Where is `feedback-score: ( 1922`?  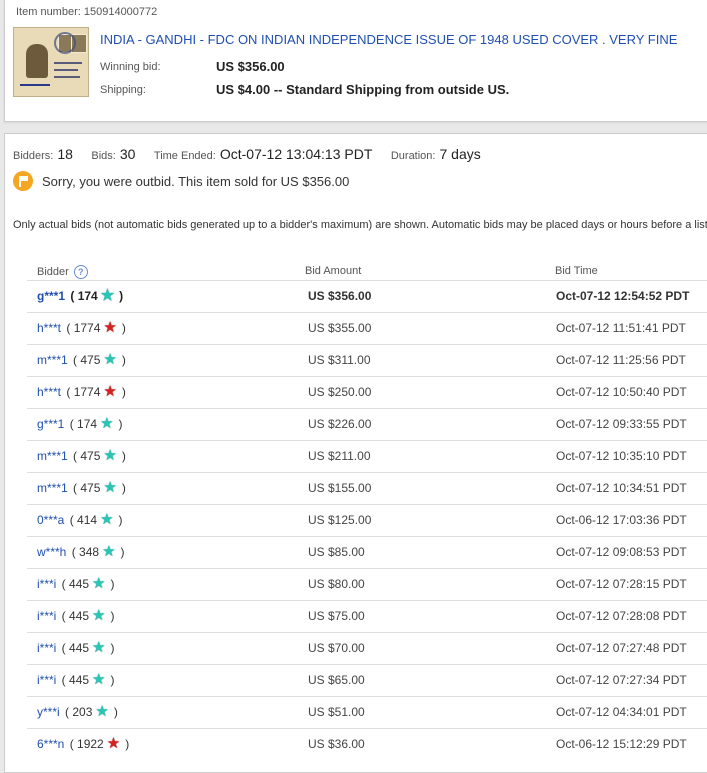
feedback-score: ( 1922 is located at coordinates (85, 744).